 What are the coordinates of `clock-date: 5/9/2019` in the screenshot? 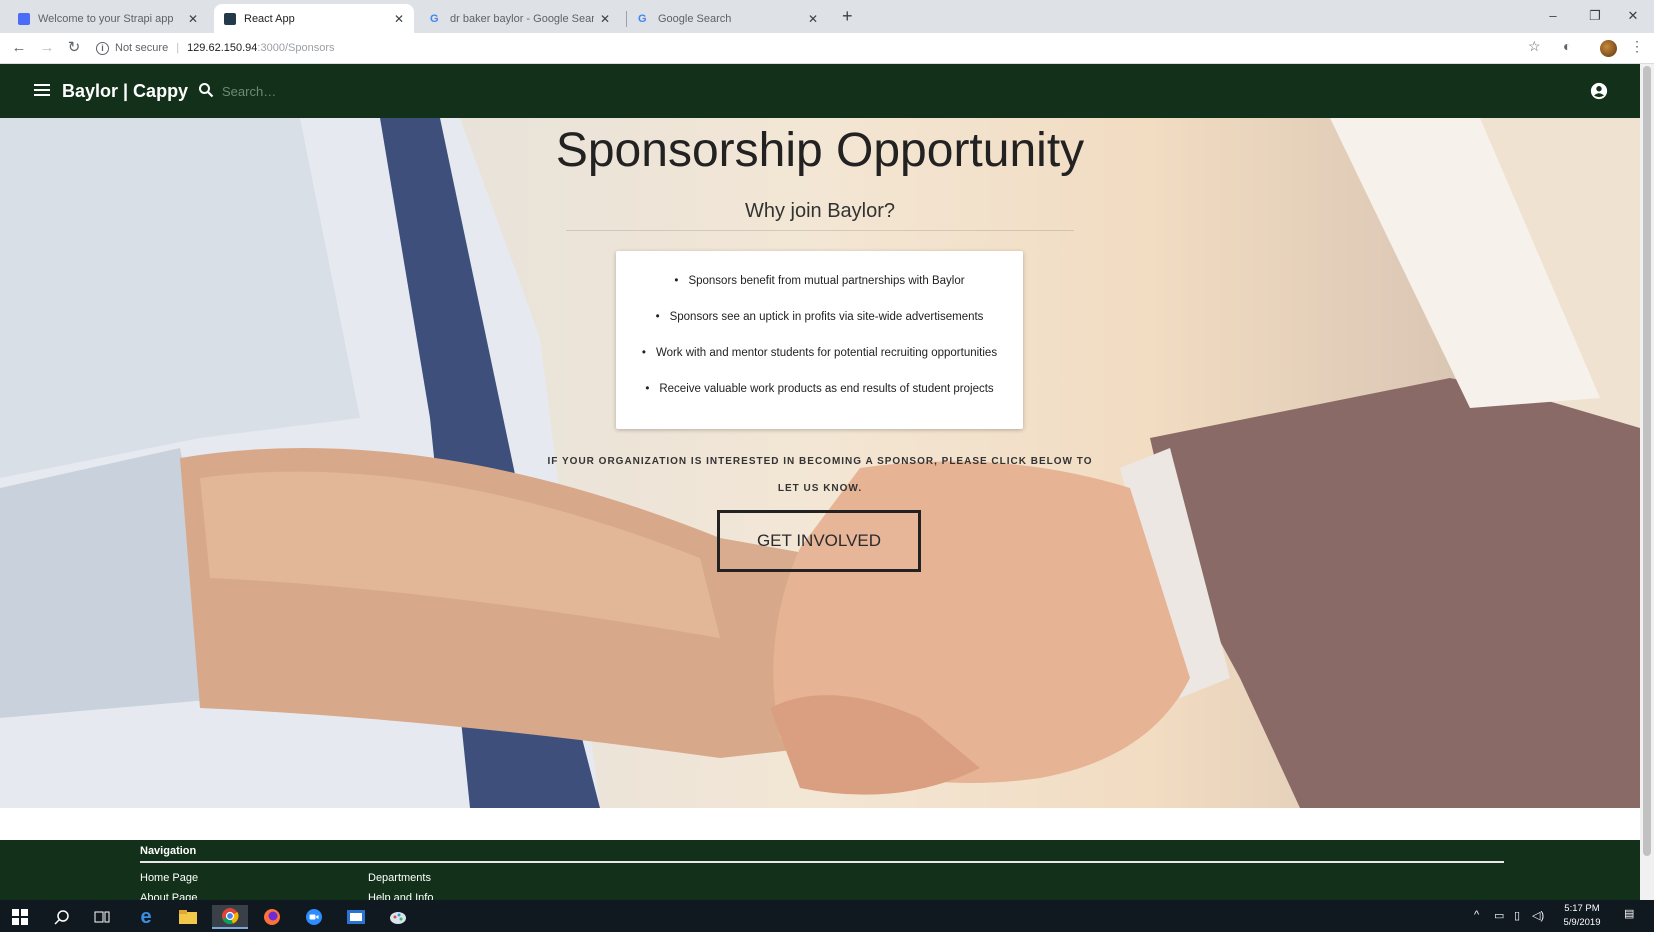 It's located at (1582, 922).